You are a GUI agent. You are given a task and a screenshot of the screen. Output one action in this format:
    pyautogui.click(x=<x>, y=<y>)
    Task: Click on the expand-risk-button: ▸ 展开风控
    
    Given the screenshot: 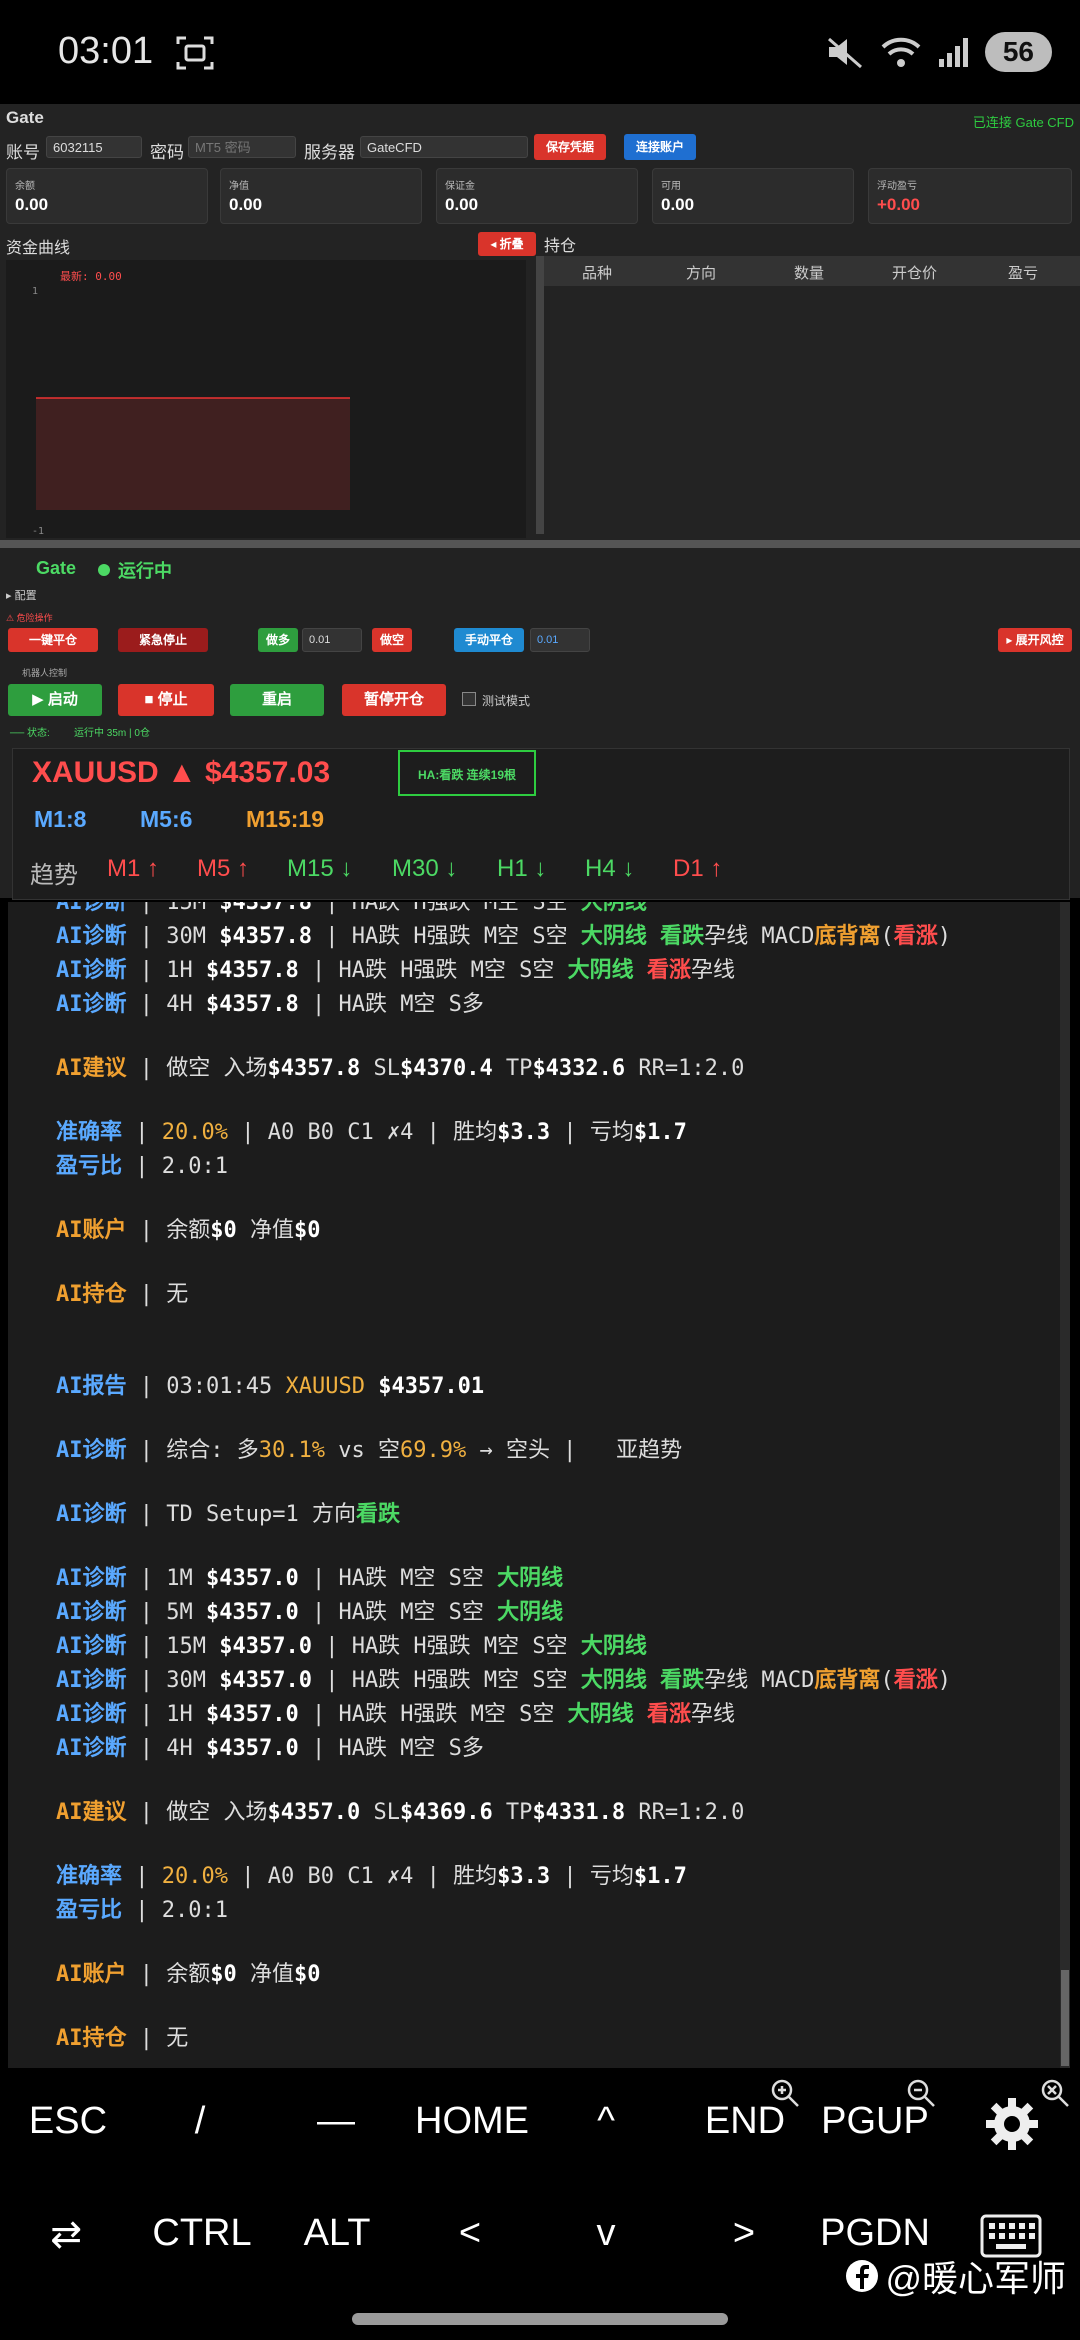 What is the action you would take?
    pyautogui.click(x=1035, y=640)
    